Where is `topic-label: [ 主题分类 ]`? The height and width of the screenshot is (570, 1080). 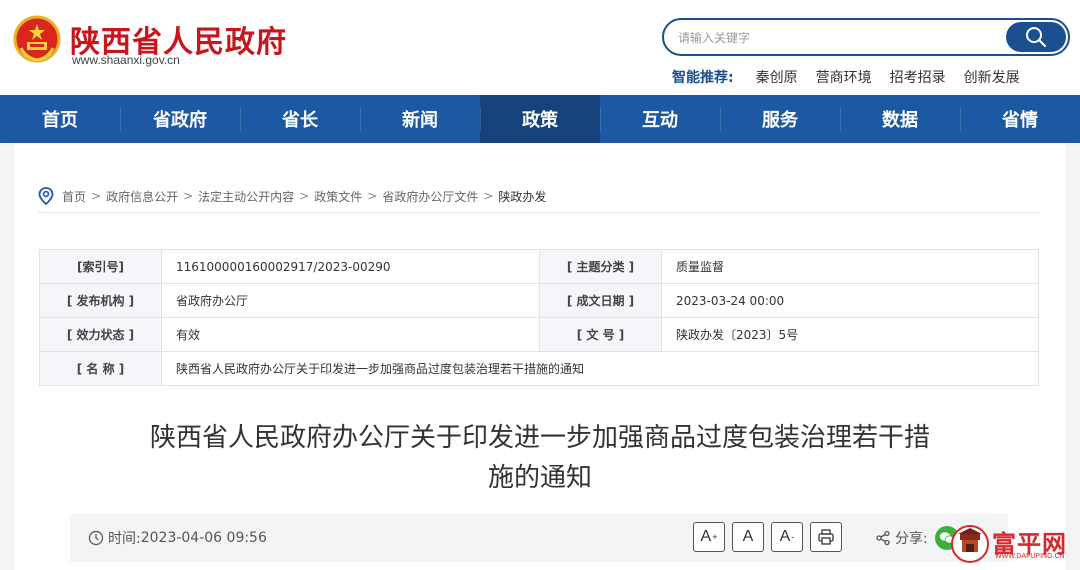
topic-label: [ 主题分类 ] is located at coordinates (600, 266).